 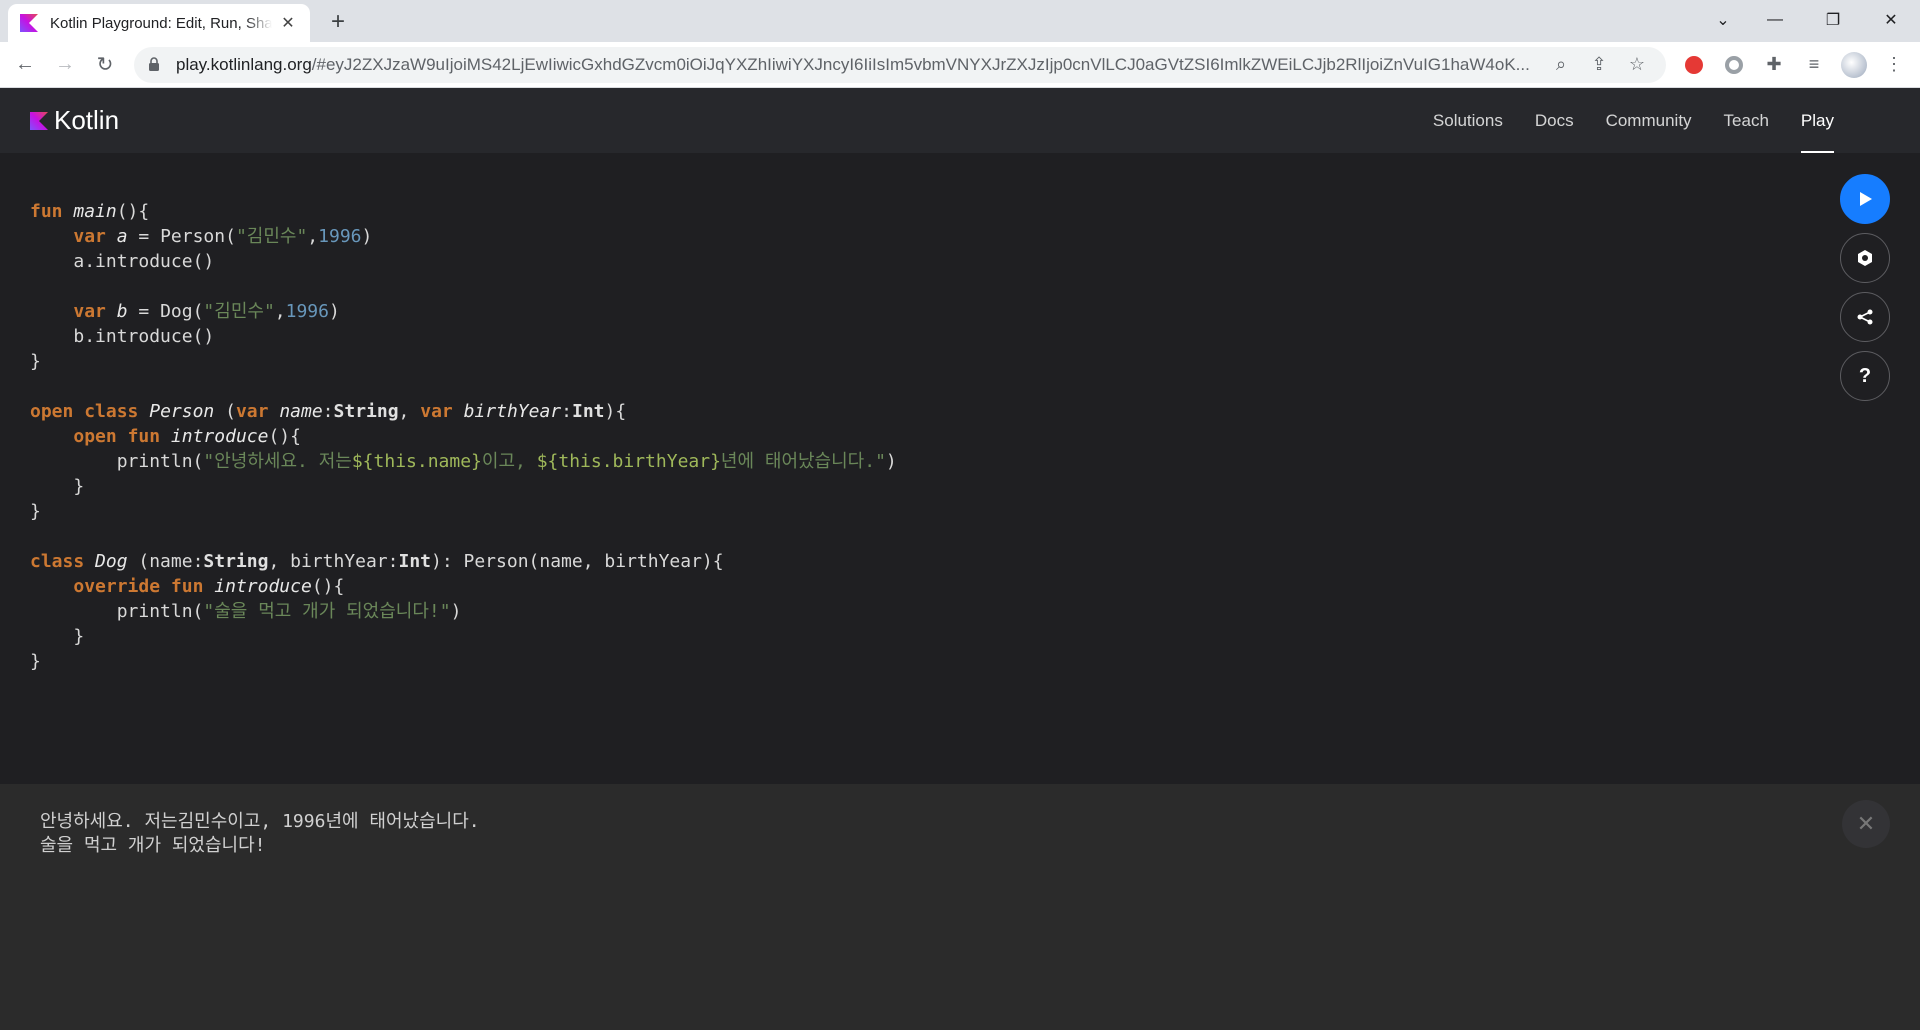 What do you see at coordinates (1637, 65) in the screenshot?
I see `bookmark-star-icon: ☆` at bounding box center [1637, 65].